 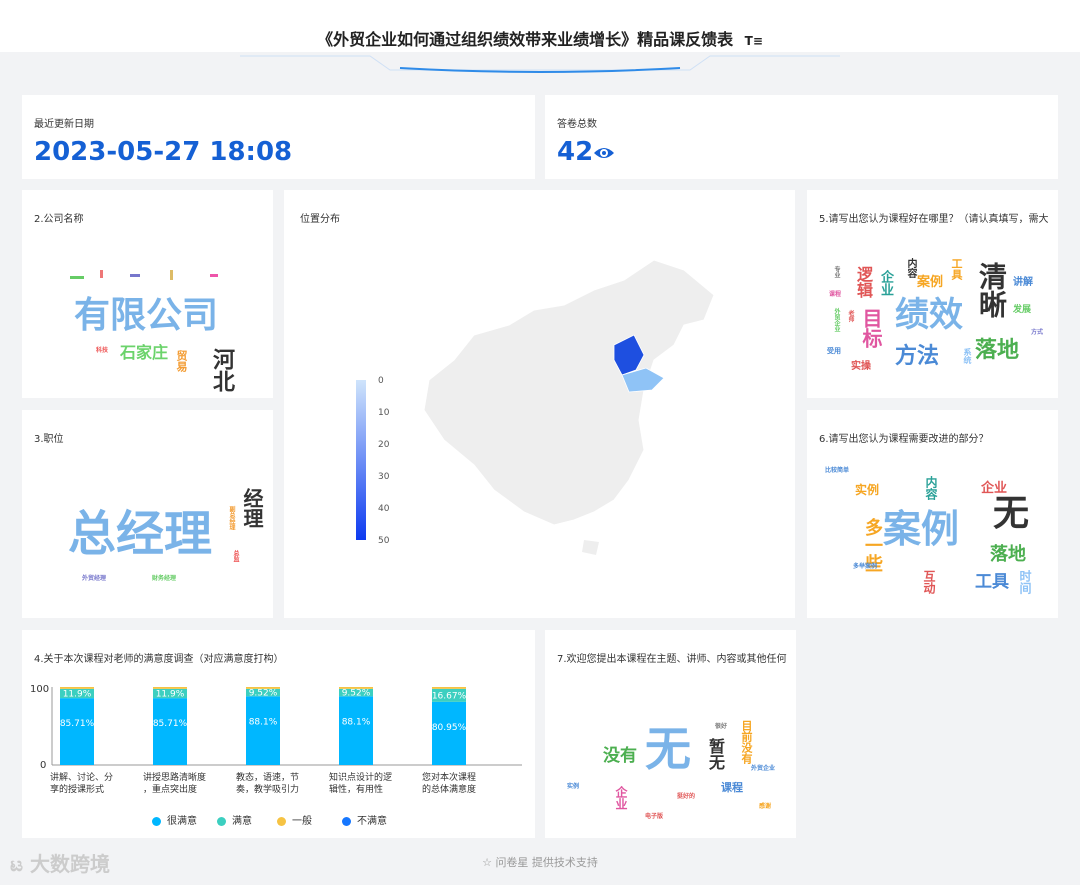 I want to click on word-good-2: 方法, so click(x=917, y=356).